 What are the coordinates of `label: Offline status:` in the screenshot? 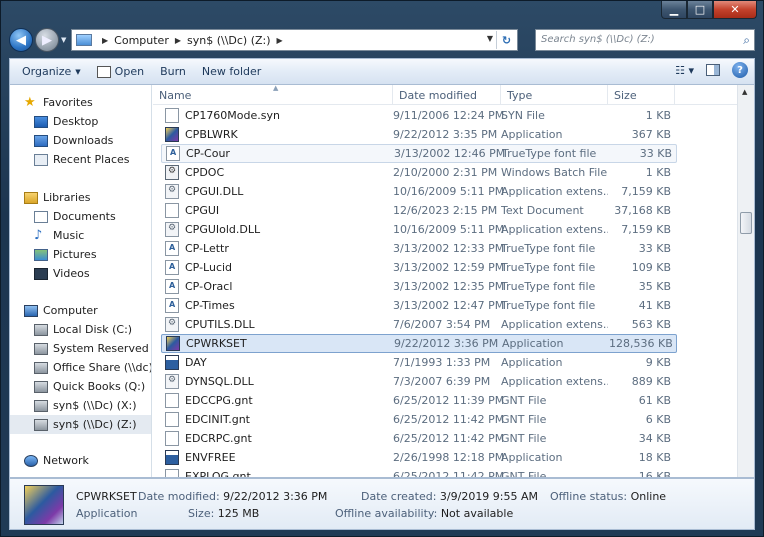 It's located at (589, 496).